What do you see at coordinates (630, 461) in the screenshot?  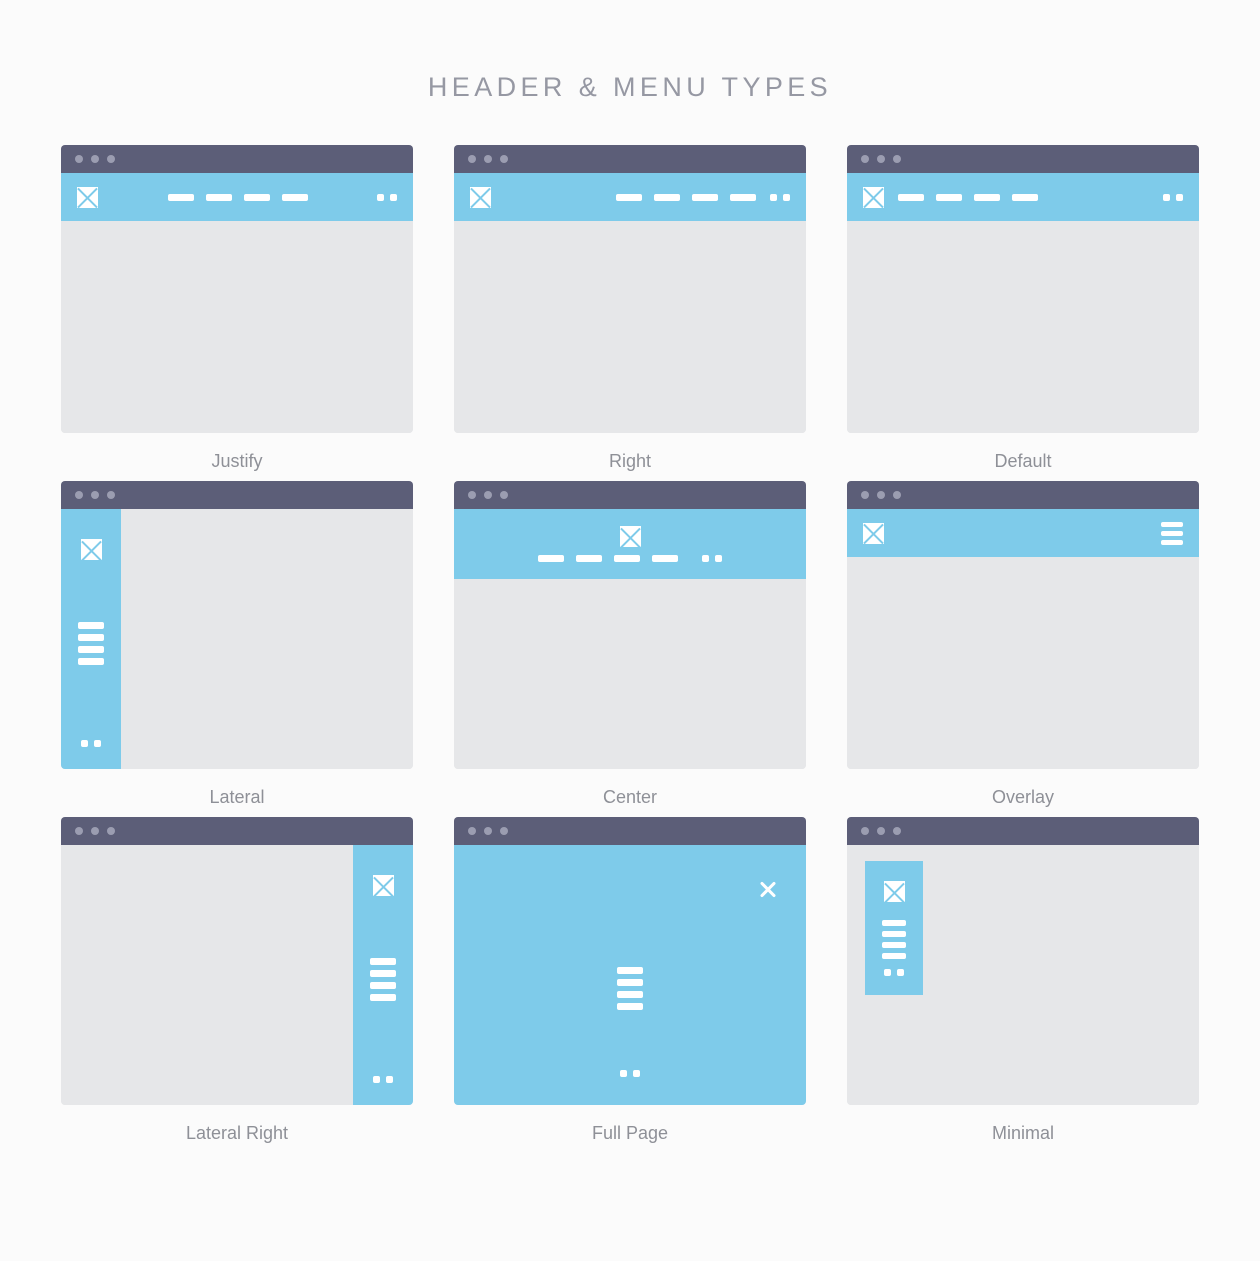 I see `mockup-caption: Right` at bounding box center [630, 461].